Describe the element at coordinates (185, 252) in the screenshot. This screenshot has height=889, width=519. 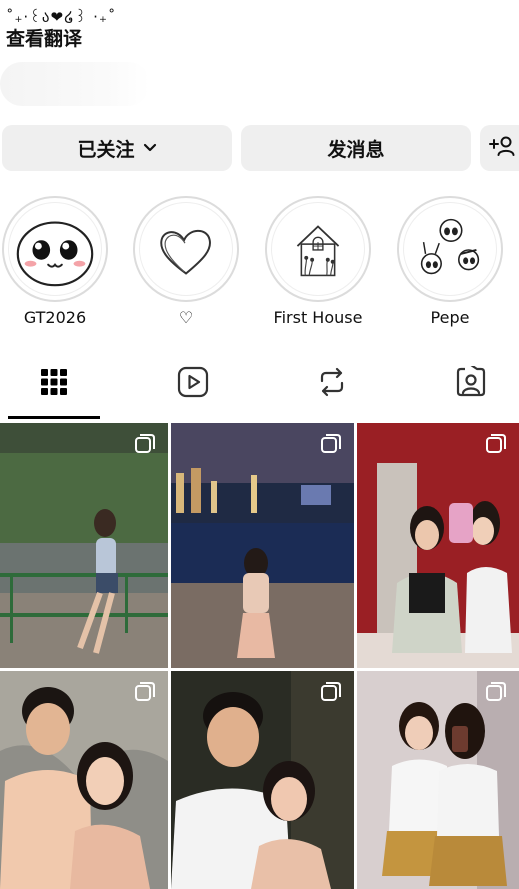
I see `heart-icon` at that location.